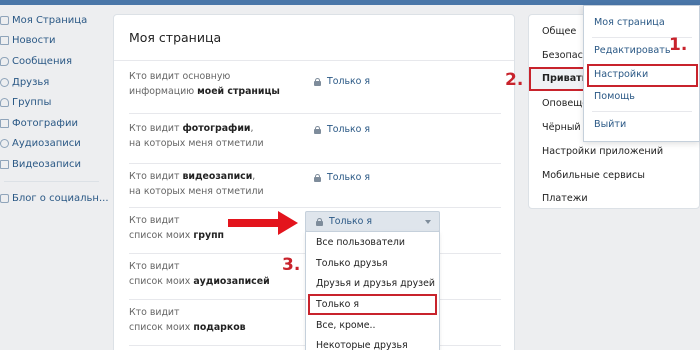 The height and width of the screenshot is (350, 700). Describe the element at coordinates (558, 79) in the screenshot. I see `privacy-highlight-box` at that location.